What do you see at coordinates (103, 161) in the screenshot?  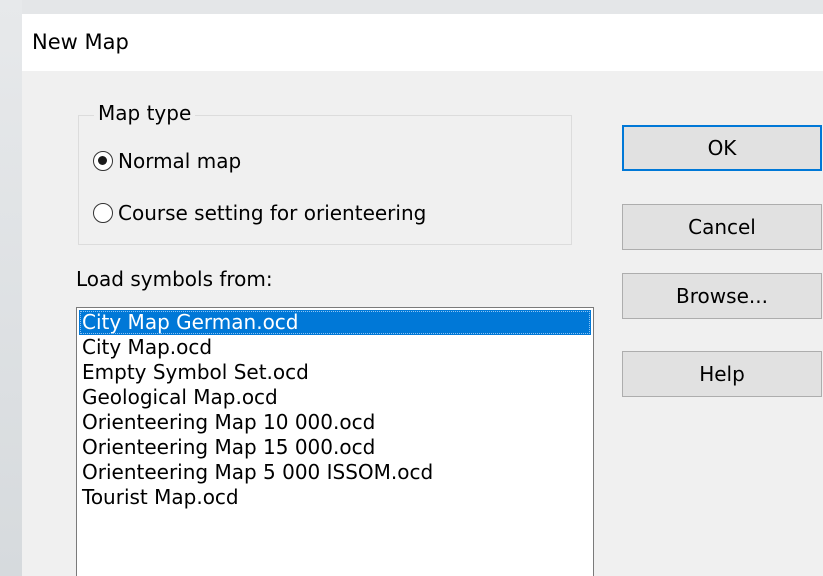 I see `normal-map-radio-button` at bounding box center [103, 161].